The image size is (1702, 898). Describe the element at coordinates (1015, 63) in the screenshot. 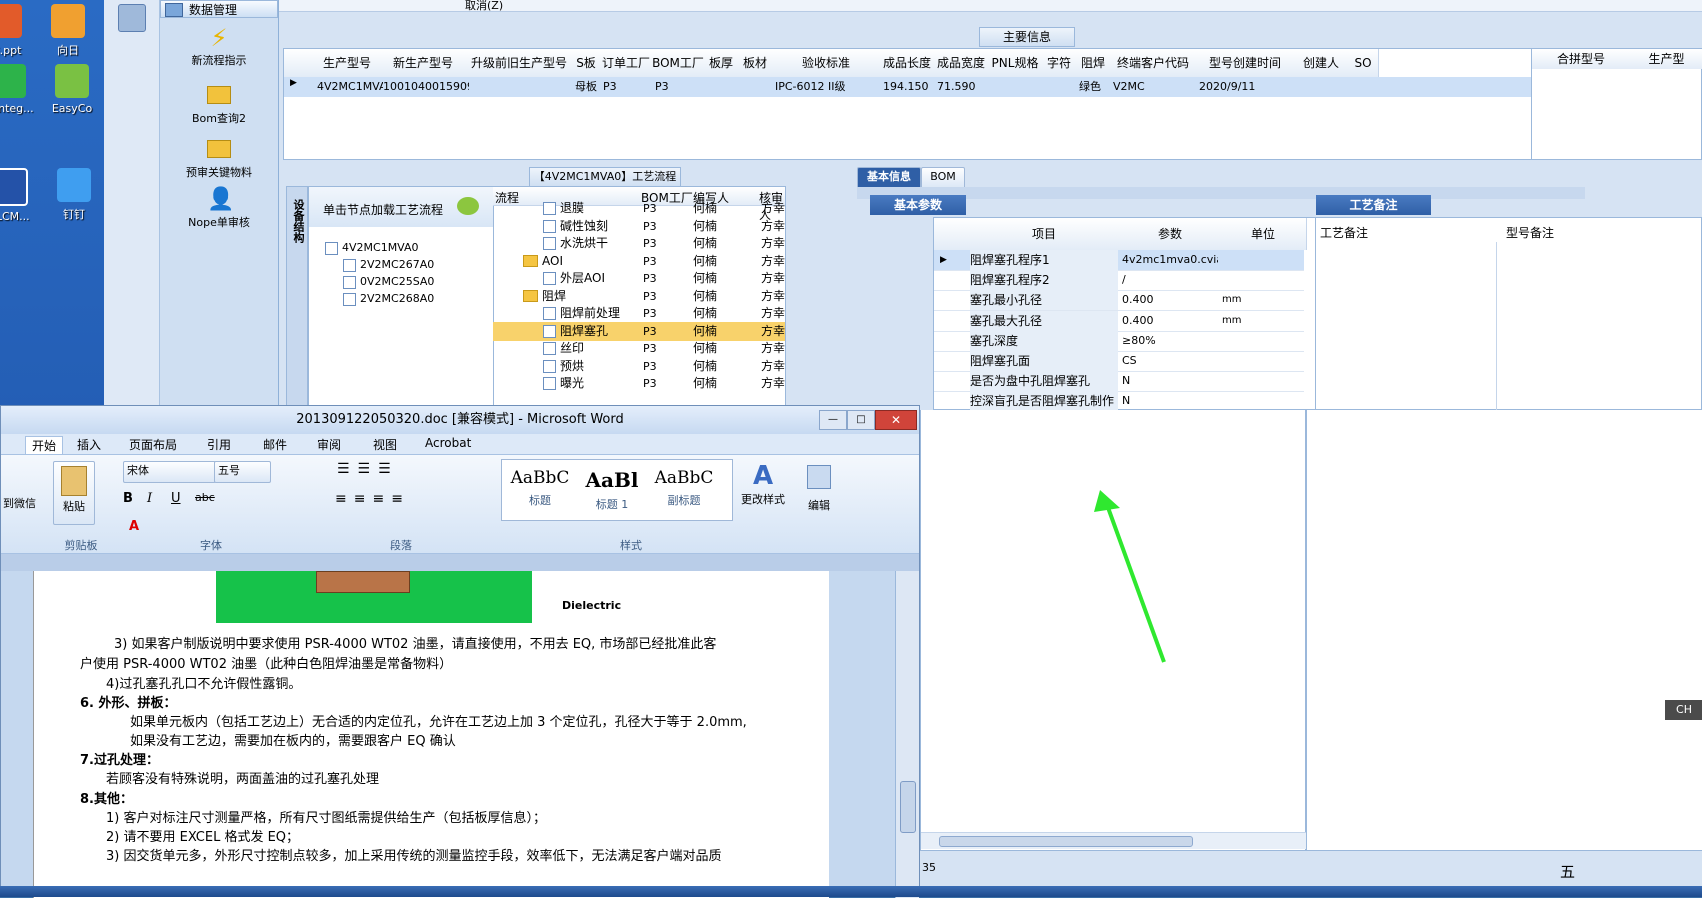

I see `column-header: PNL规格` at that location.